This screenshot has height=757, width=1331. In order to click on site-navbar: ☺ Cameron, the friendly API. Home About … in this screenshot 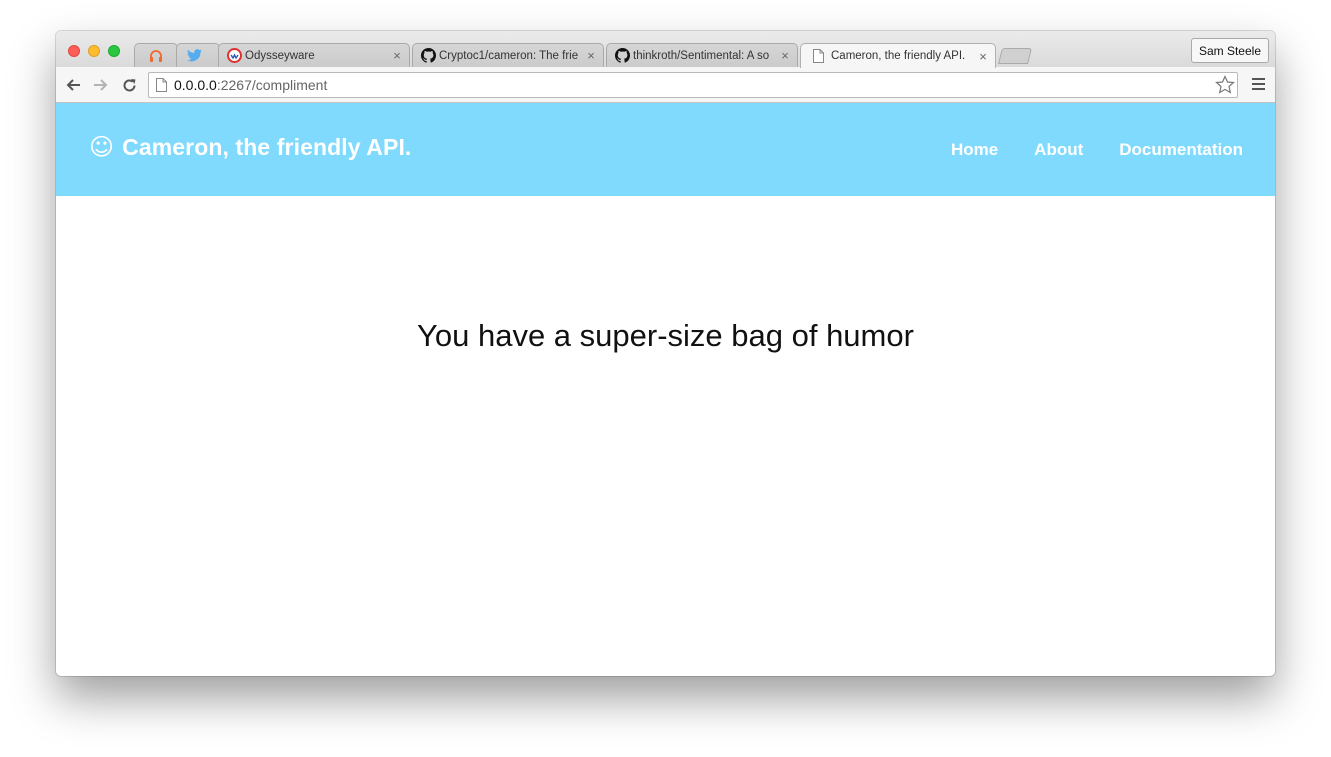, I will do `click(665, 149)`.